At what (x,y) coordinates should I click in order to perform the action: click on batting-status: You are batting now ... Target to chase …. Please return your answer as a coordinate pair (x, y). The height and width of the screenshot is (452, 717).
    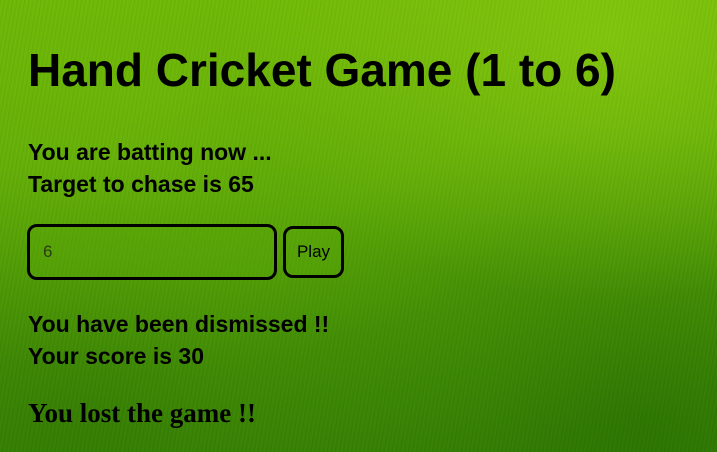
    Looking at the image, I should click on (150, 168).